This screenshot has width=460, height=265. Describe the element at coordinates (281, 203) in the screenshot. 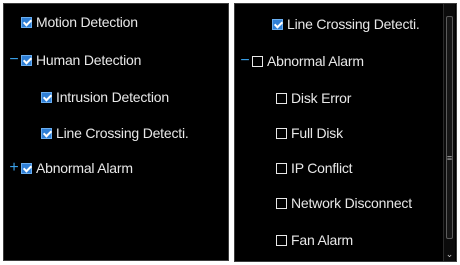

I see `checkbox-network-disconnect` at that location.